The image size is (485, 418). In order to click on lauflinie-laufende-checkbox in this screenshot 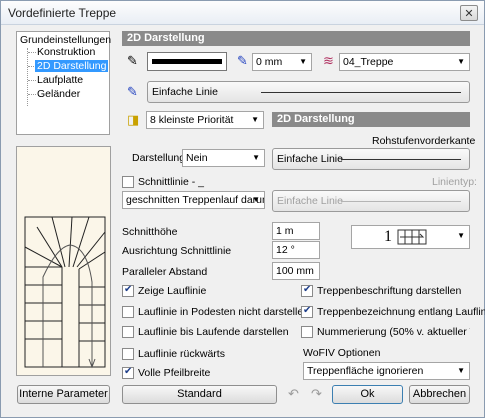, I will do `click(128, 332)`.